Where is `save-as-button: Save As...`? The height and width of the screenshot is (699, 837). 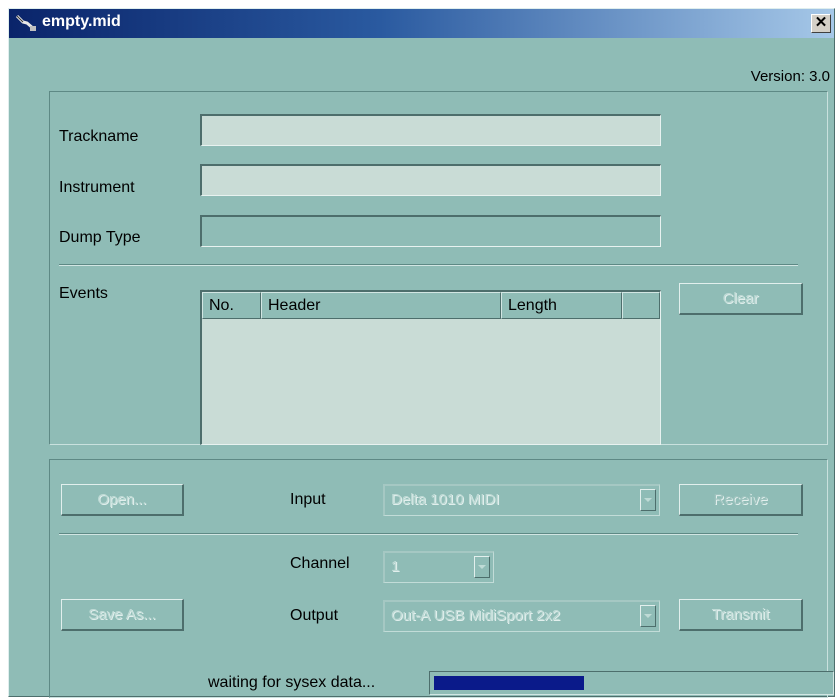 save-as-button: Save As... is located at coordinates (122, 615).